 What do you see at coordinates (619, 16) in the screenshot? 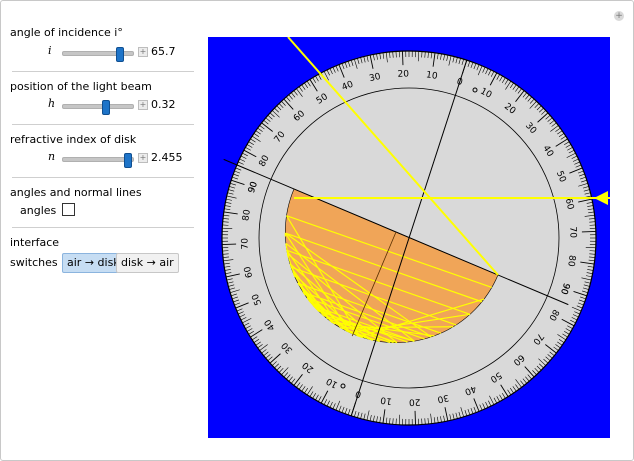
I see `add-control-icon: +` at bounding box center [619, 16].